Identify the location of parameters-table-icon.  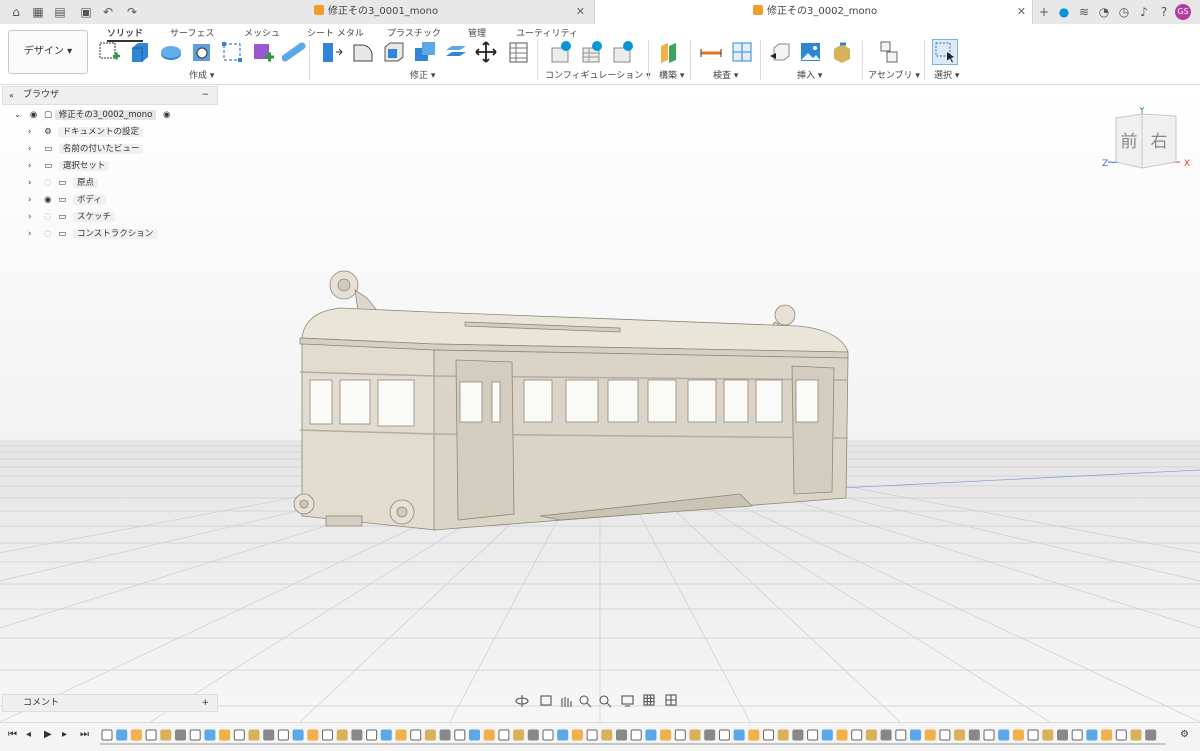
(517, 52).